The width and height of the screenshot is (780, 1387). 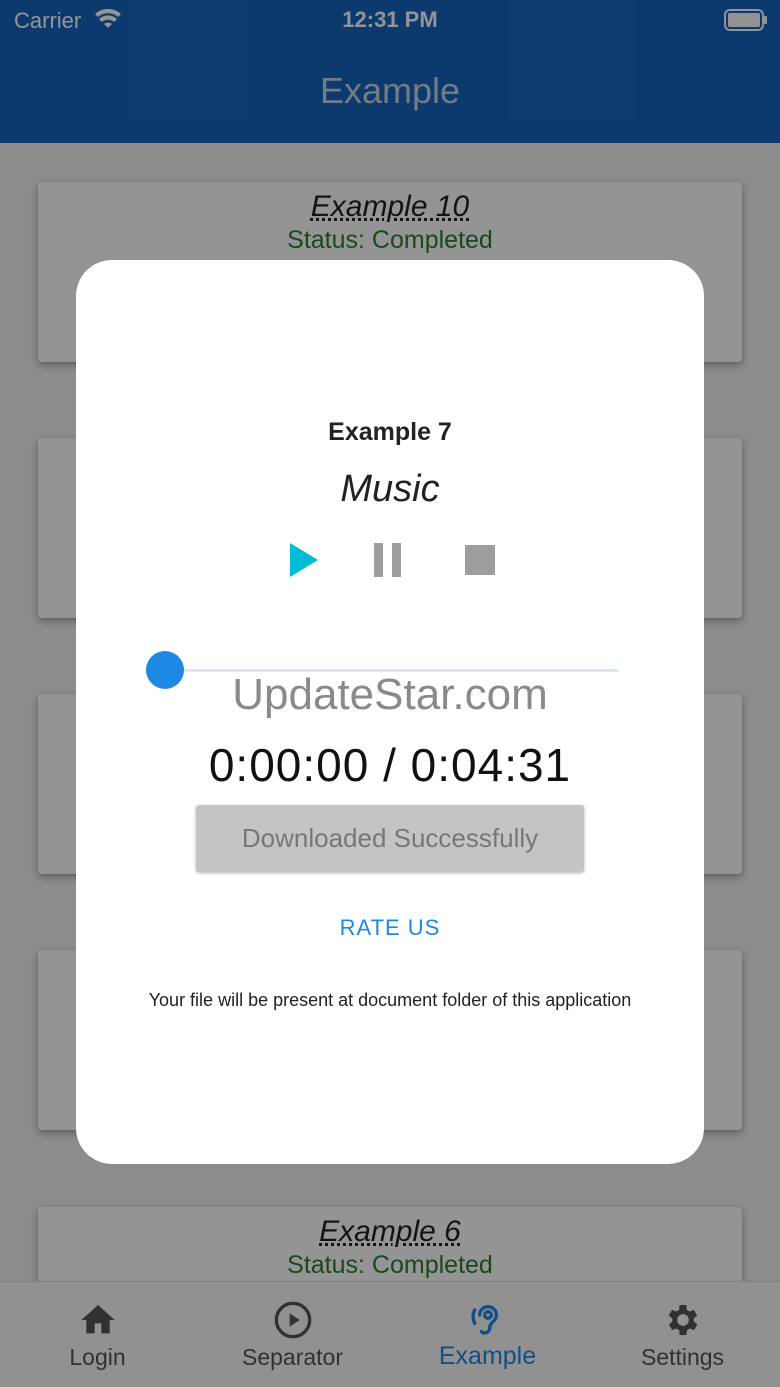 What do you see at coordinates (390, 432) in the screenshot?
I see `dialog-title: Example 7` at bounding box center [390, 432].